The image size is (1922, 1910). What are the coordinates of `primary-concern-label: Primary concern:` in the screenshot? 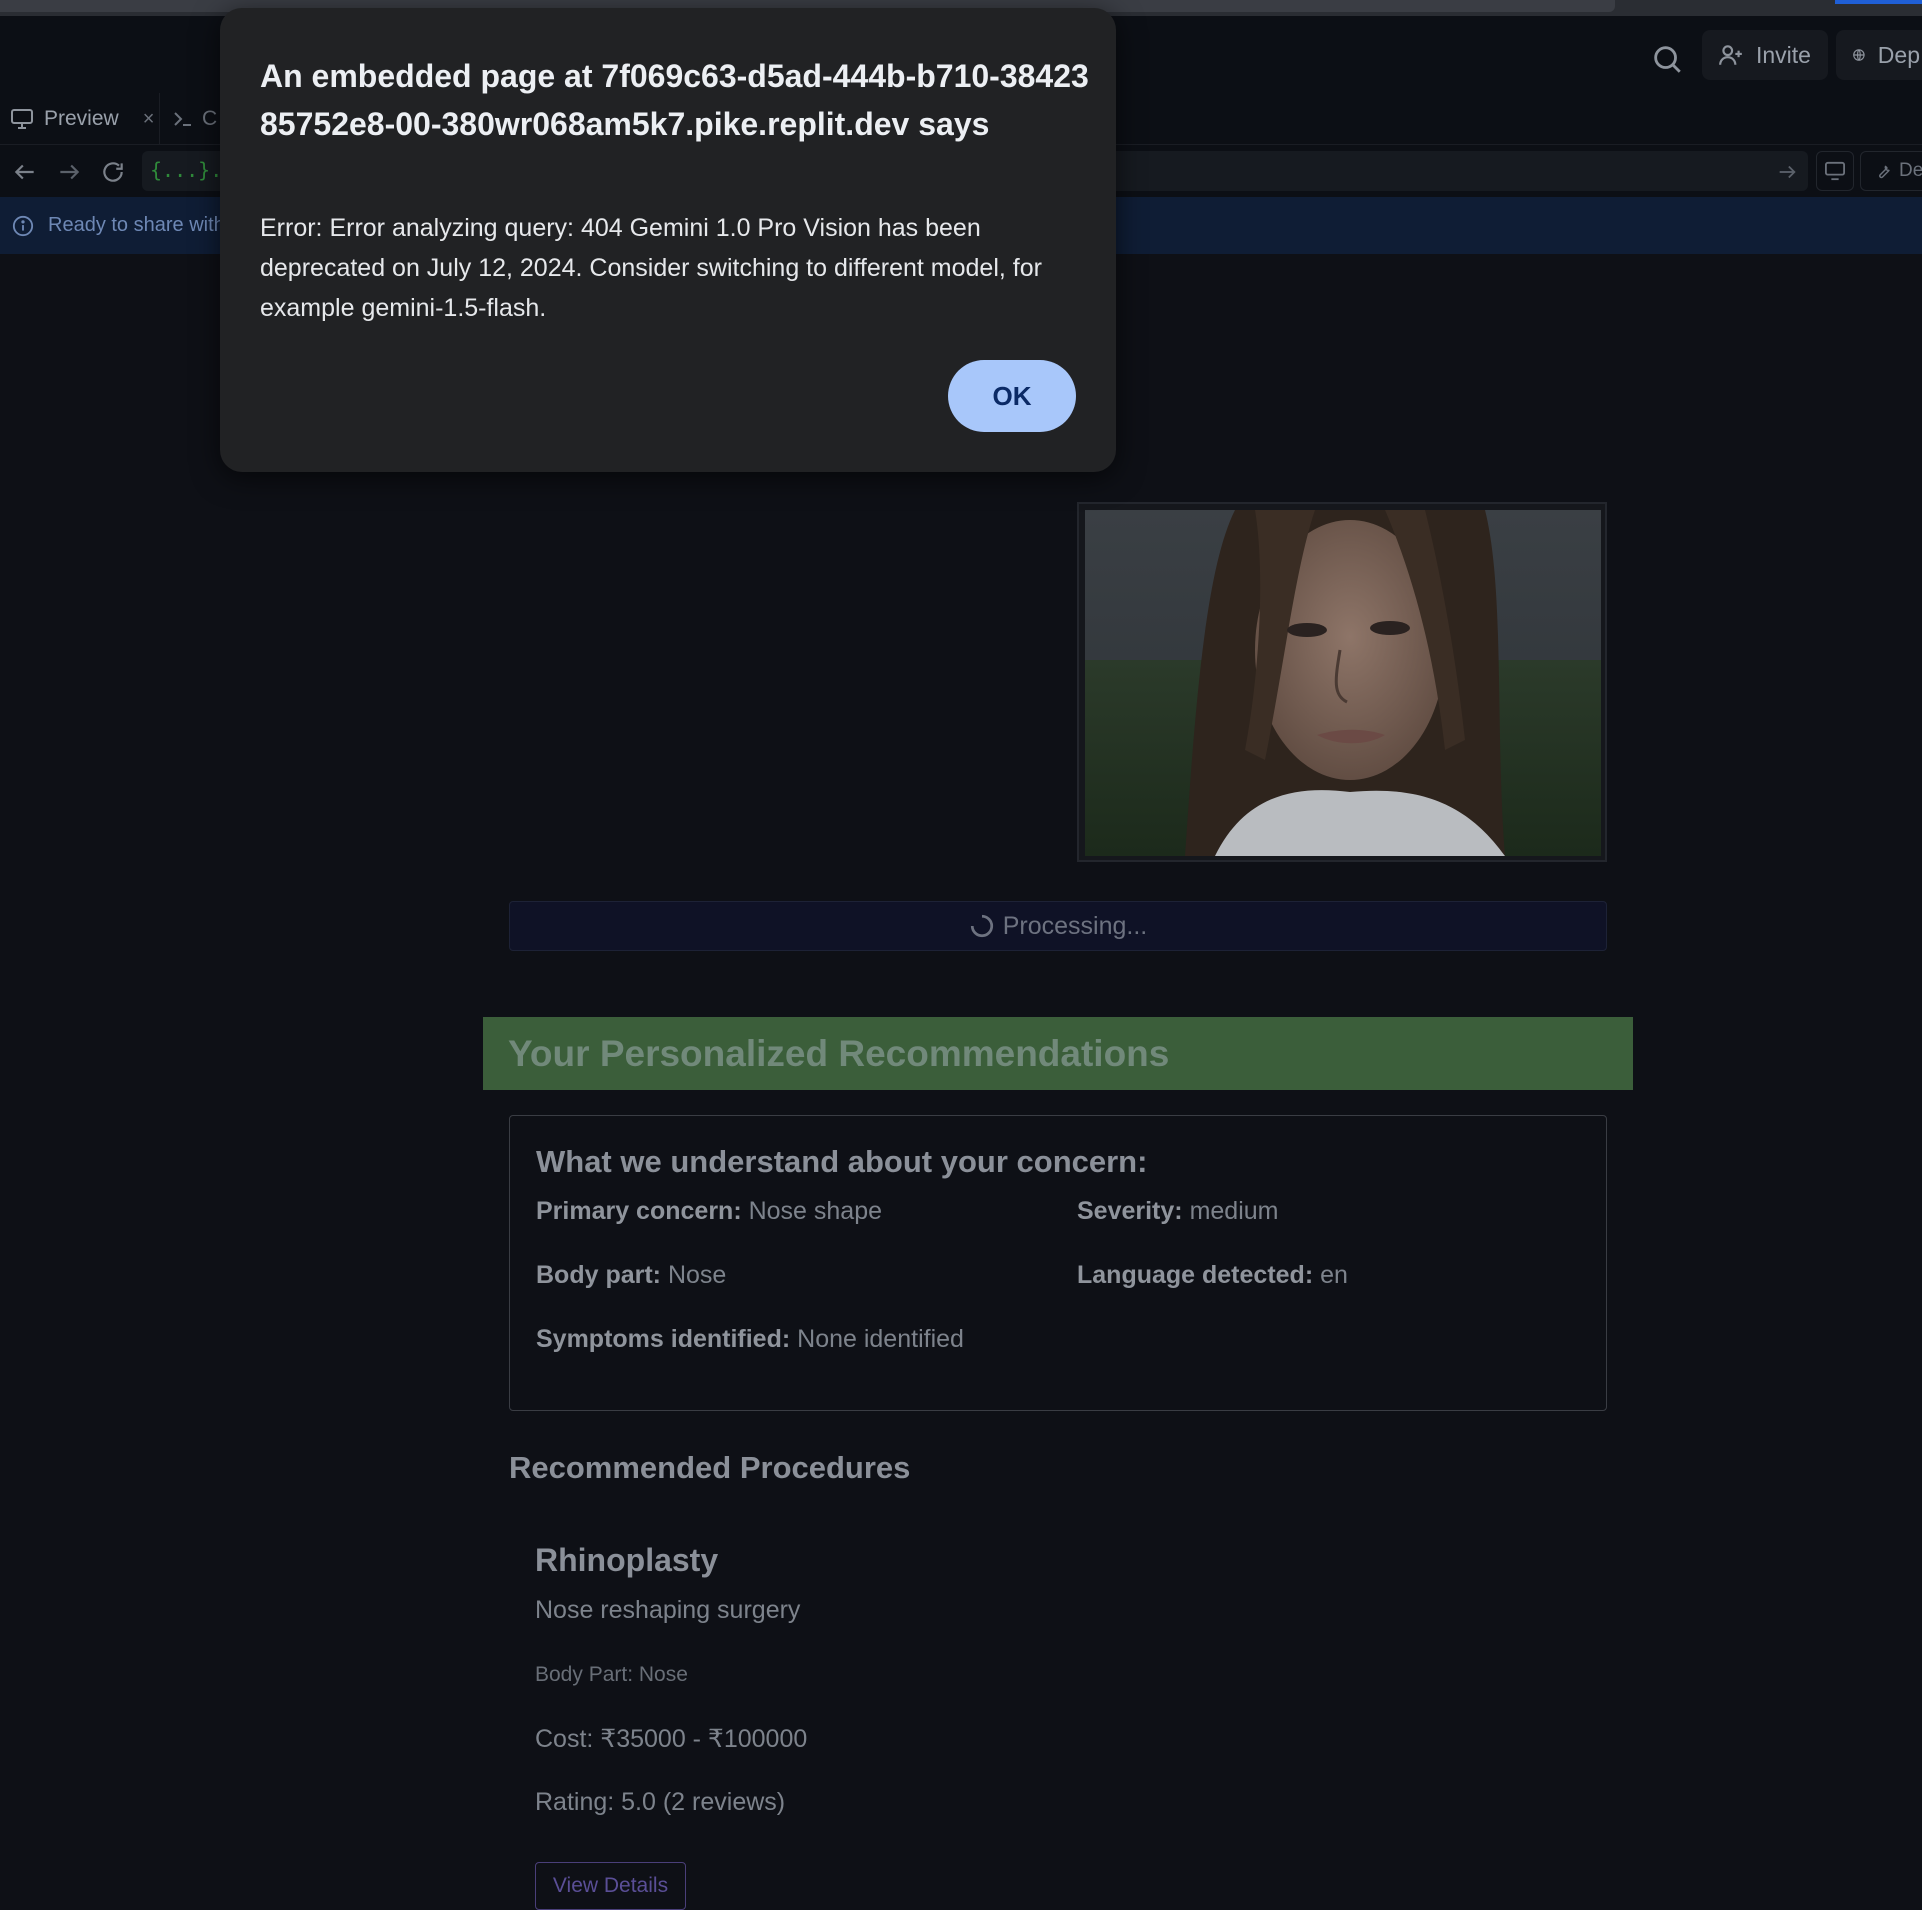 It's located at (639, 1211).